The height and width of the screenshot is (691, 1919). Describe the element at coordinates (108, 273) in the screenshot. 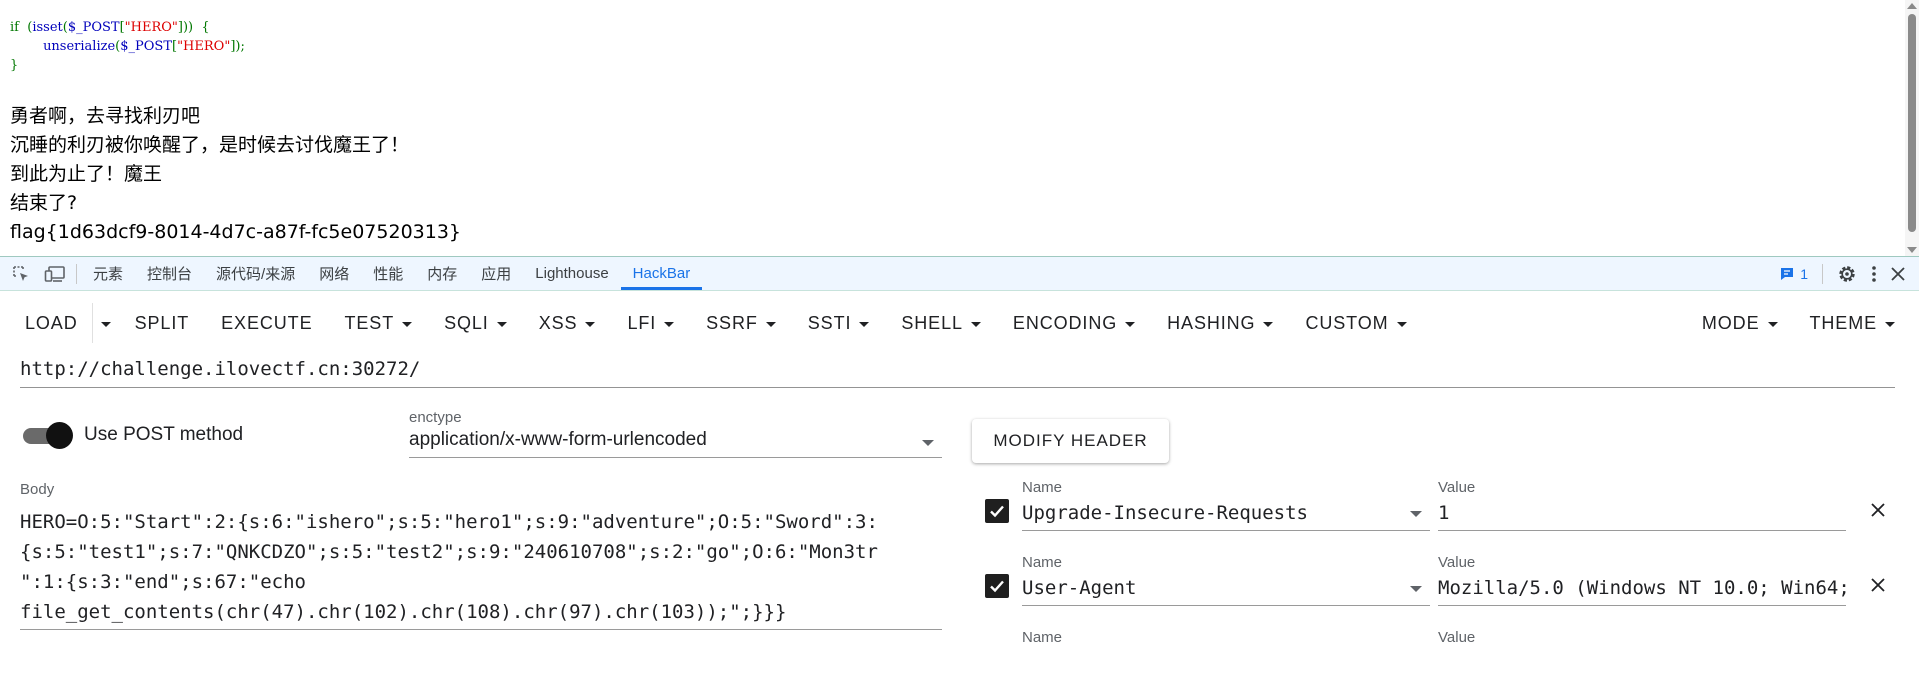

I see `tab-elements: 元素` at that location.